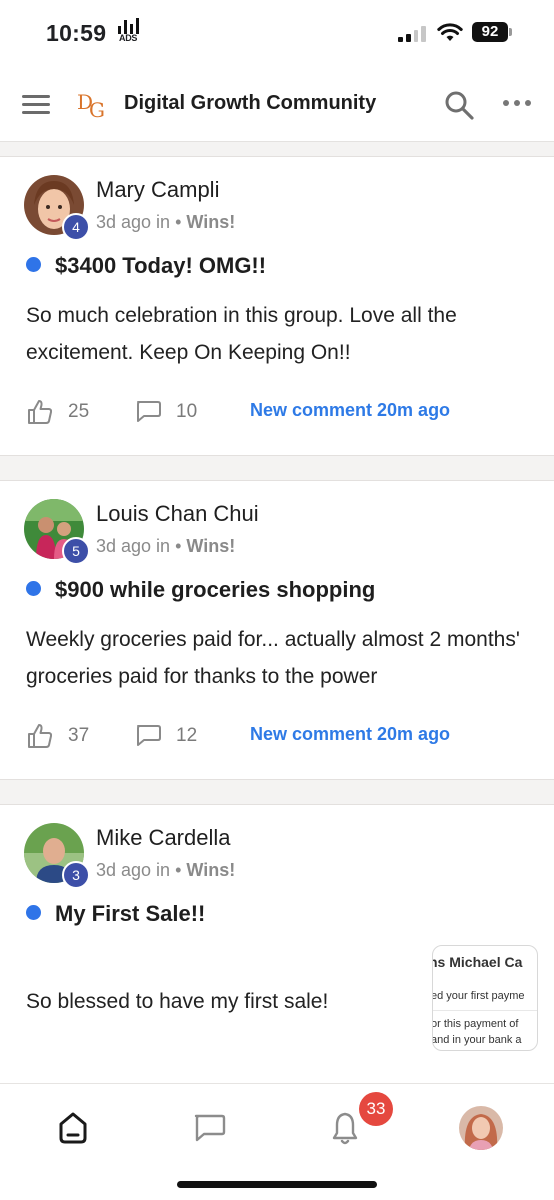 Image resolution: width=554 pixels, height=1200 pixels. I want to click on status-bar: 10:59 ADS 92, so click(277, 31).